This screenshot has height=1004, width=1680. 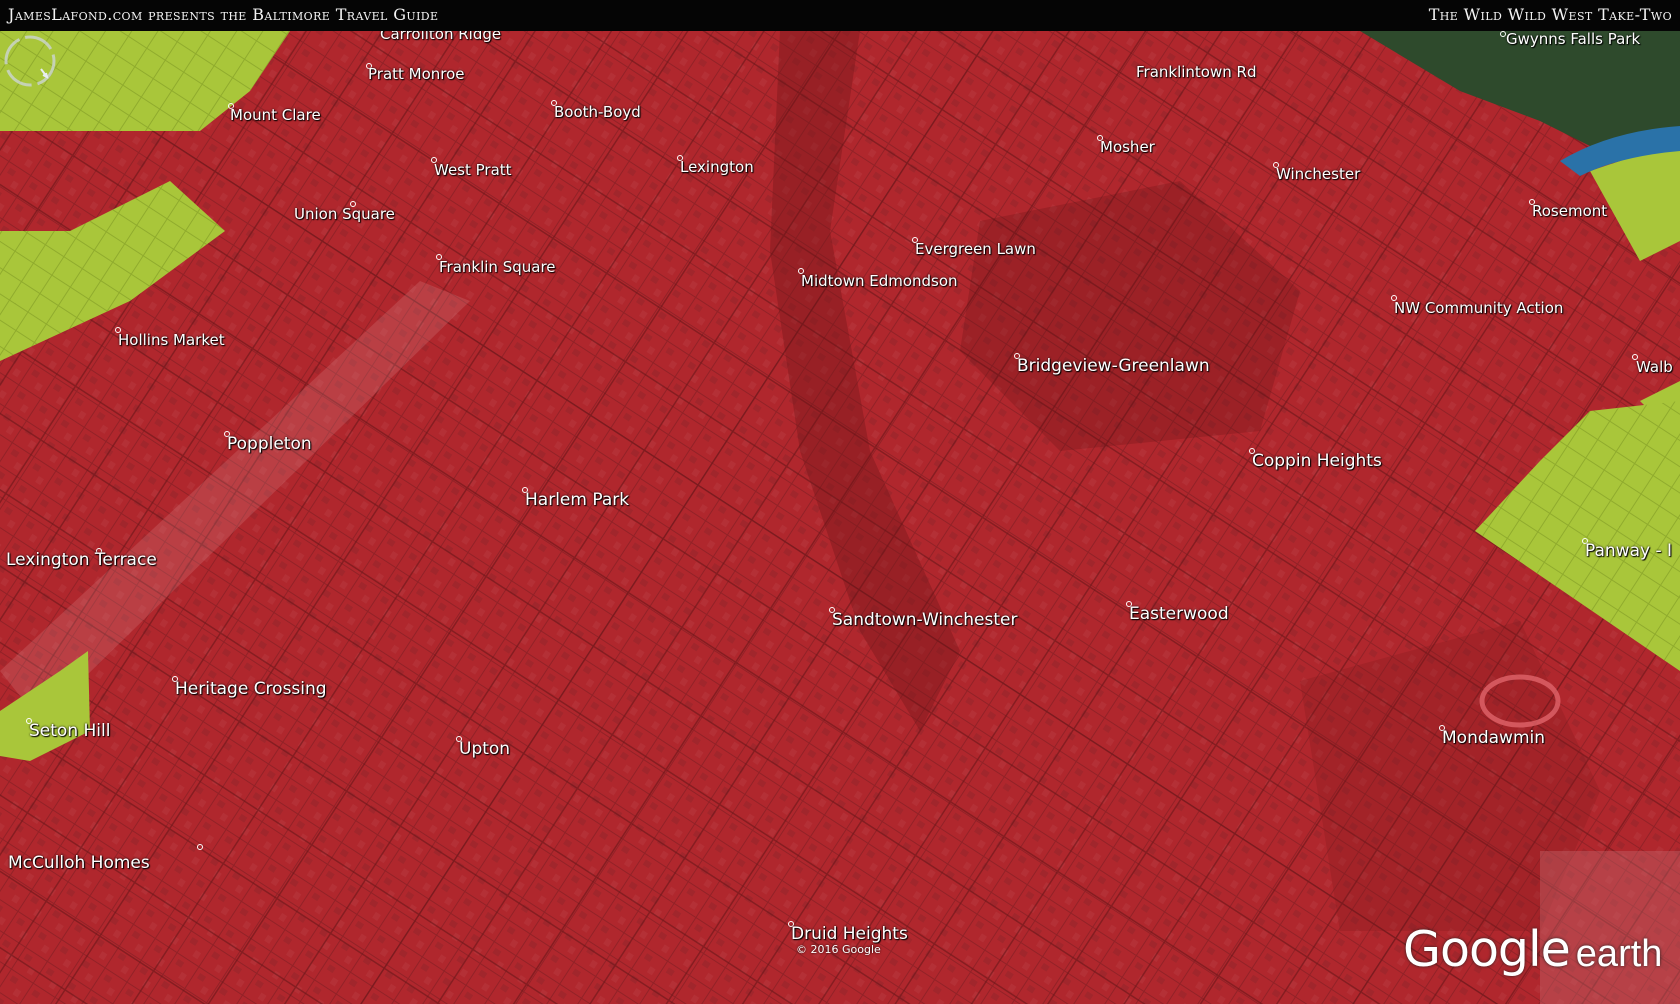 I want to click on label-coppin-heights: Coppin Heights, so click(x=1317, y=461).